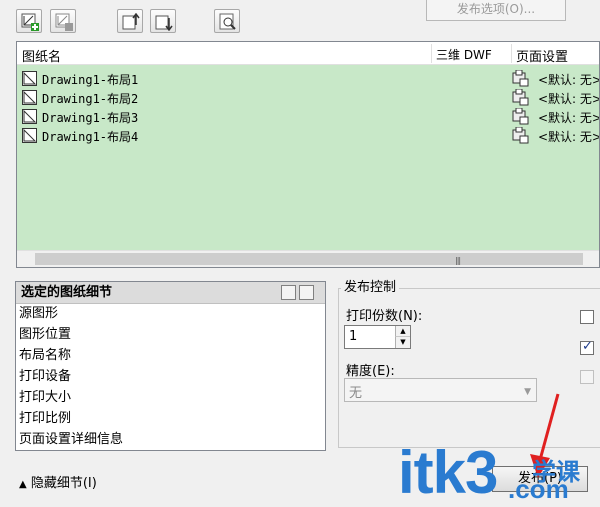 Image resolution: width=600 pixels, height=507 pixels. I want to click on sheet-name: Drawing1-布局1, so click(90, 80).